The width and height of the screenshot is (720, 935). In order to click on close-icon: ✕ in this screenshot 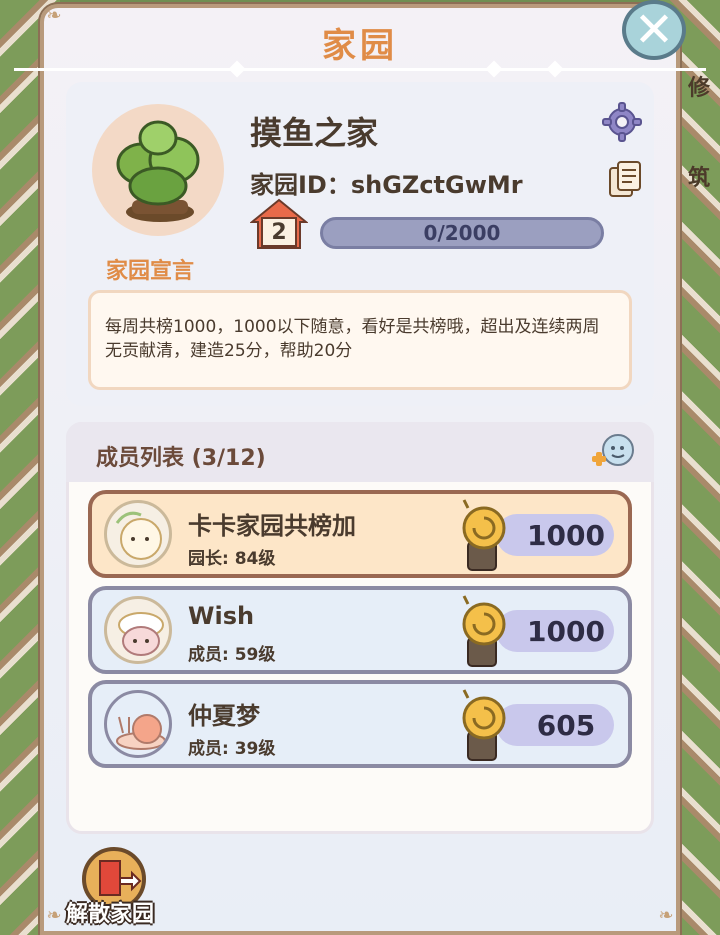, I will do `click(654, 30)`.